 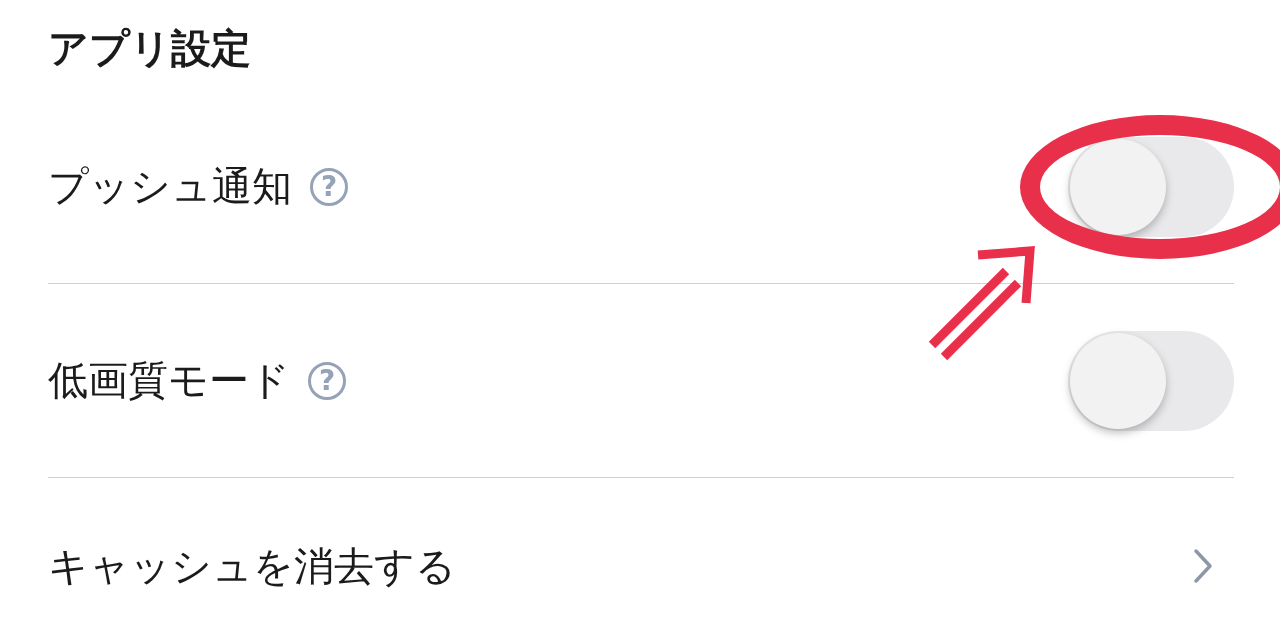 I want to click on setting-label: プッシュ通知, so click(x=170, y=186).